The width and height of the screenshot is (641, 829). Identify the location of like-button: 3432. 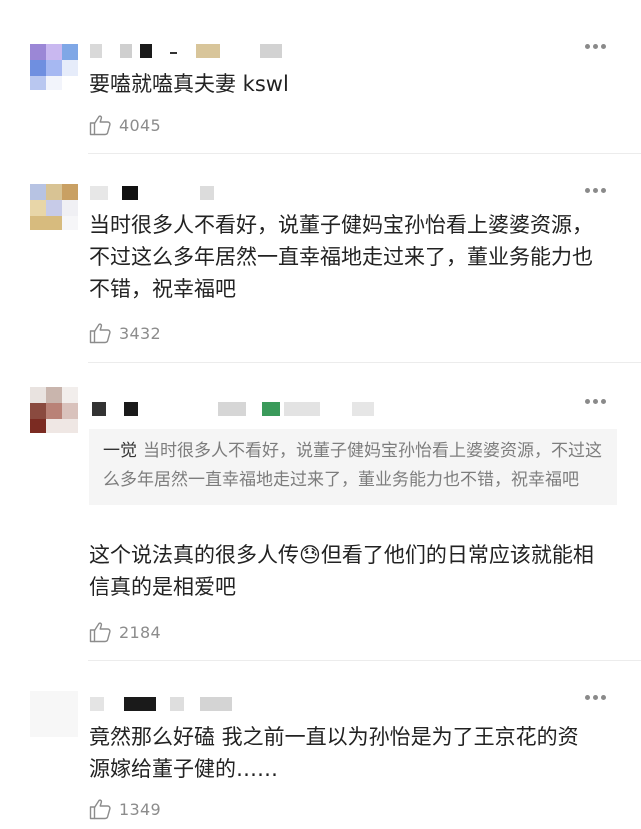
(125, 333).